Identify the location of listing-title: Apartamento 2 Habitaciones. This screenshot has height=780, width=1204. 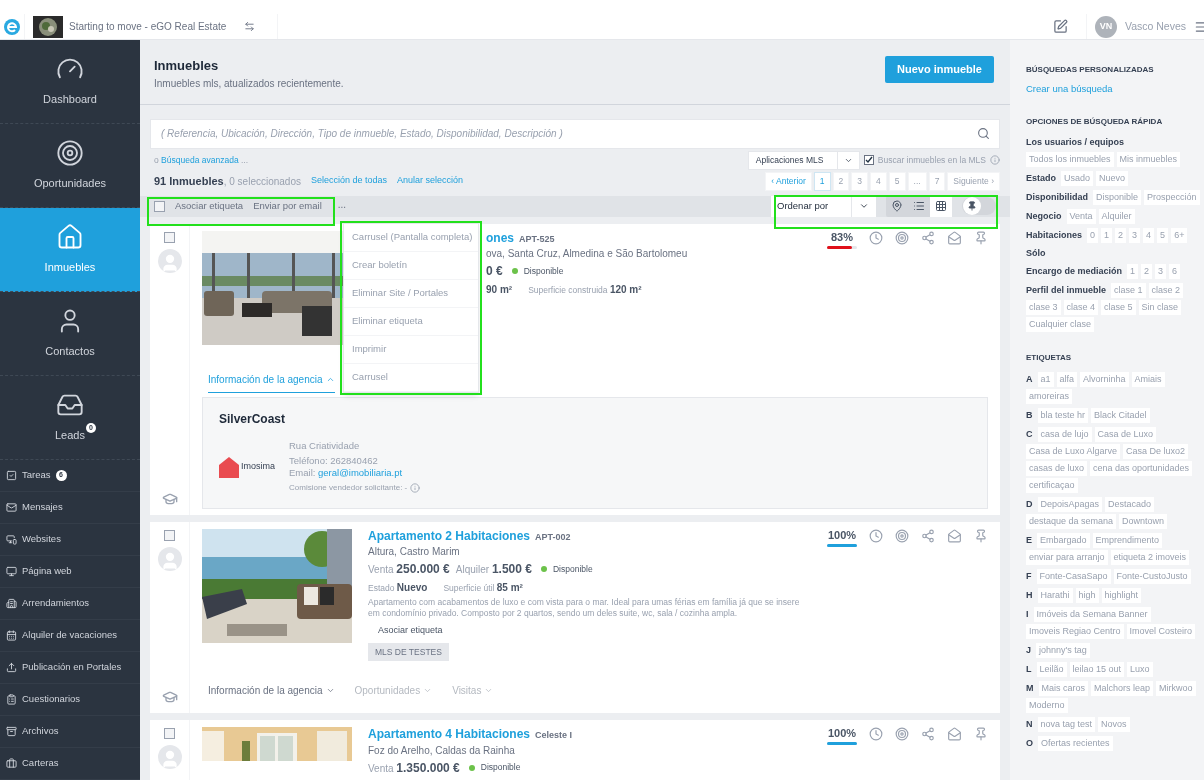
(449, 535).